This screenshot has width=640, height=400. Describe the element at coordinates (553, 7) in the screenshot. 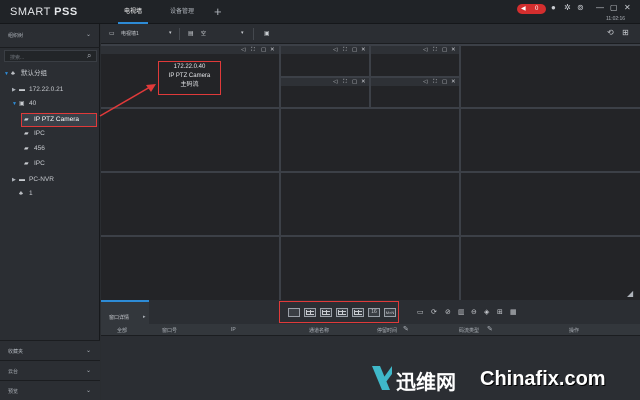

I see `user-icon: ●` at that location.